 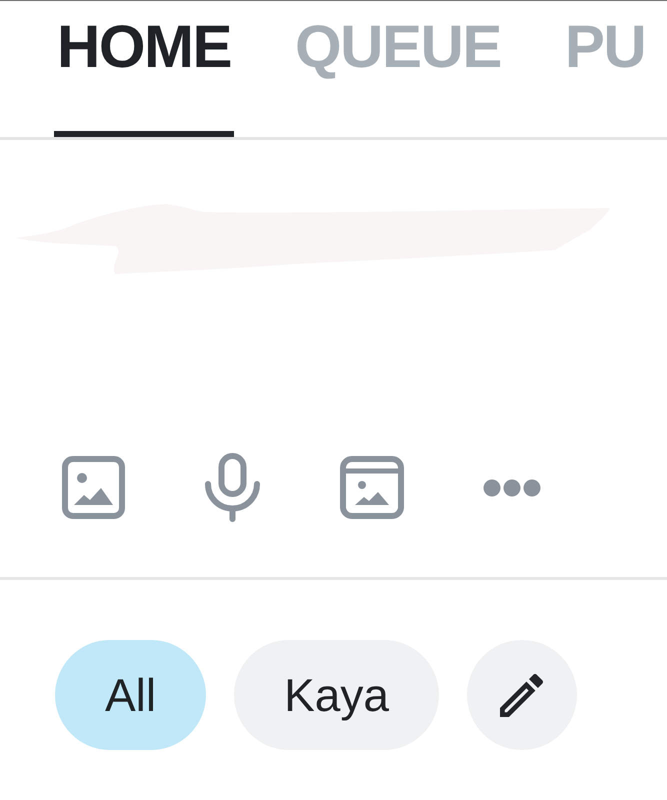 I want to click on filter-chip: Kaya, so click(x=336, y=695).